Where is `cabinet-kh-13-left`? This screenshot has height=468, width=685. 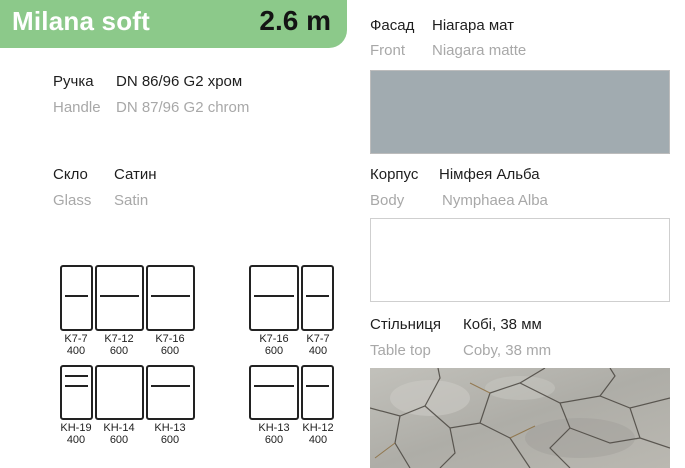 cabinet-kh-13-left is located at coordinates (170, 392).